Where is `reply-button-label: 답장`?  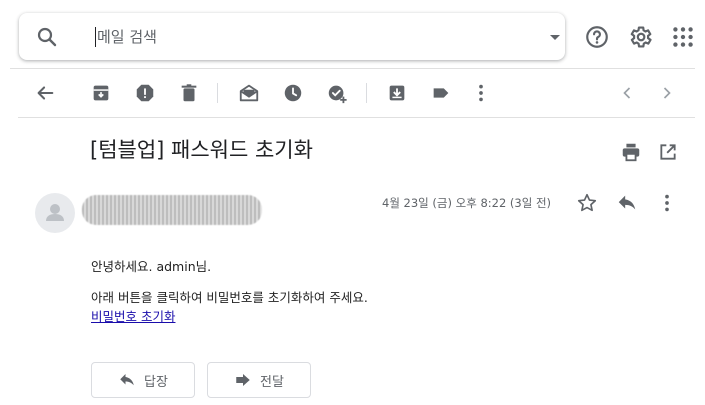 reply-button-label: 답장 is located at coordinates (156, 382).